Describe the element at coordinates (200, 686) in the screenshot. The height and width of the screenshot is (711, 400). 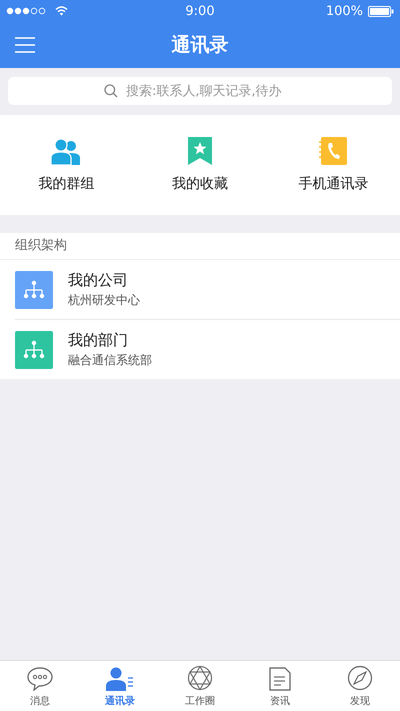
I see `tab-item: 工作圈` at that location.